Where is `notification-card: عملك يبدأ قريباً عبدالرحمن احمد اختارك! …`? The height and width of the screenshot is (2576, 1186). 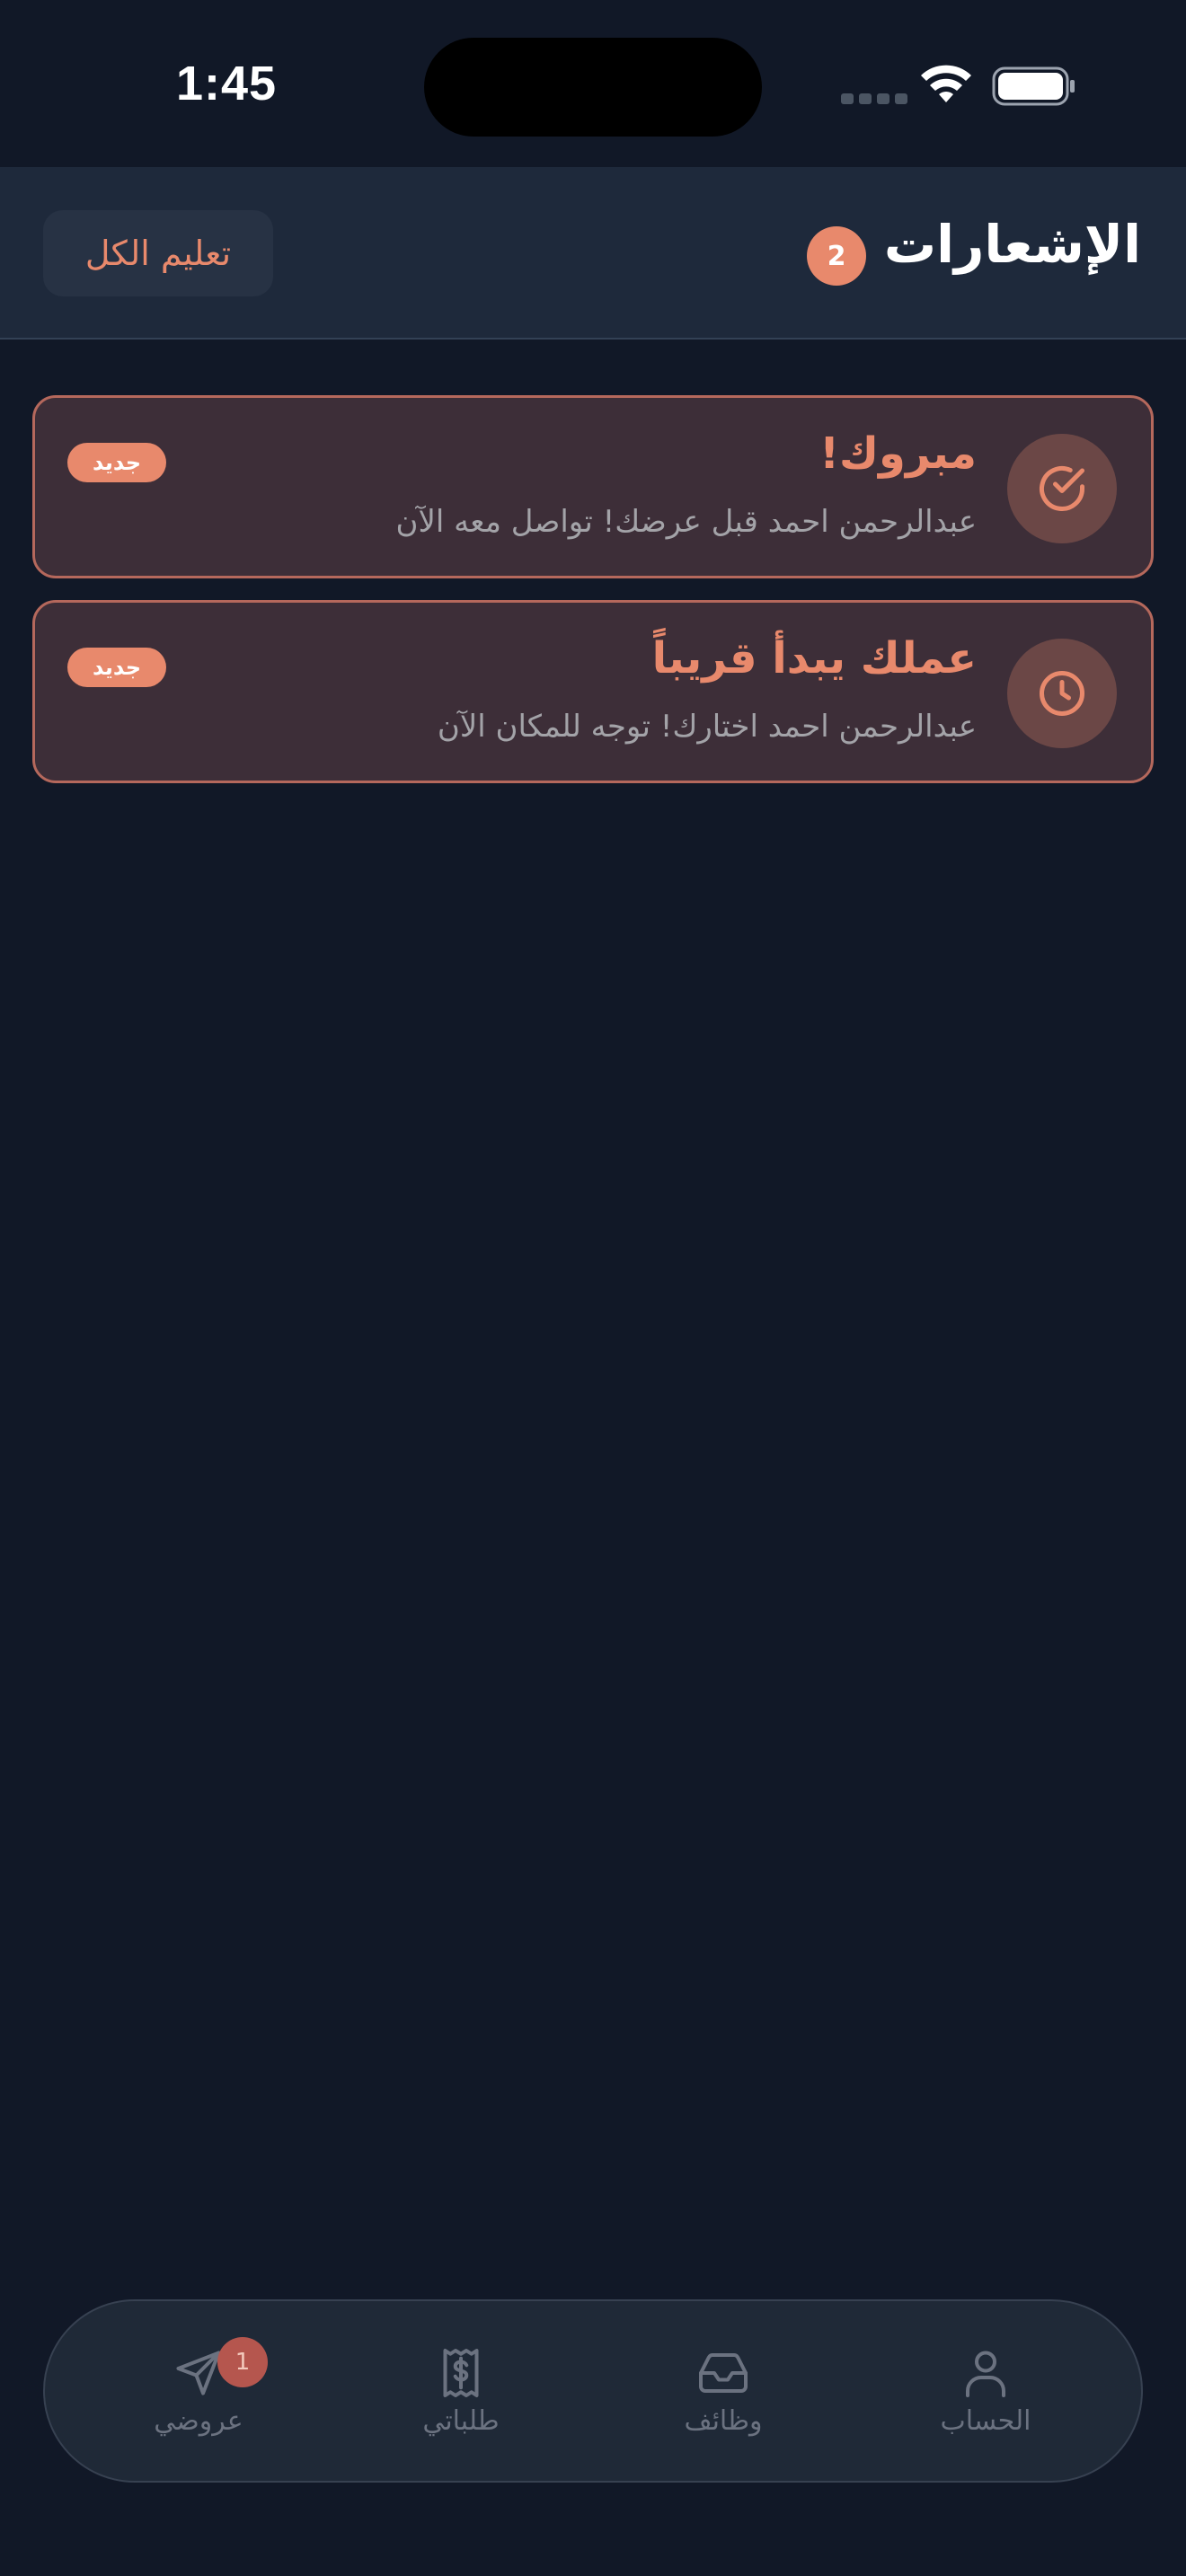 notification-card: عملك يبدأ قريباً عبدالرحمن احمد اختارك! … is located at coordinates (593, 691).